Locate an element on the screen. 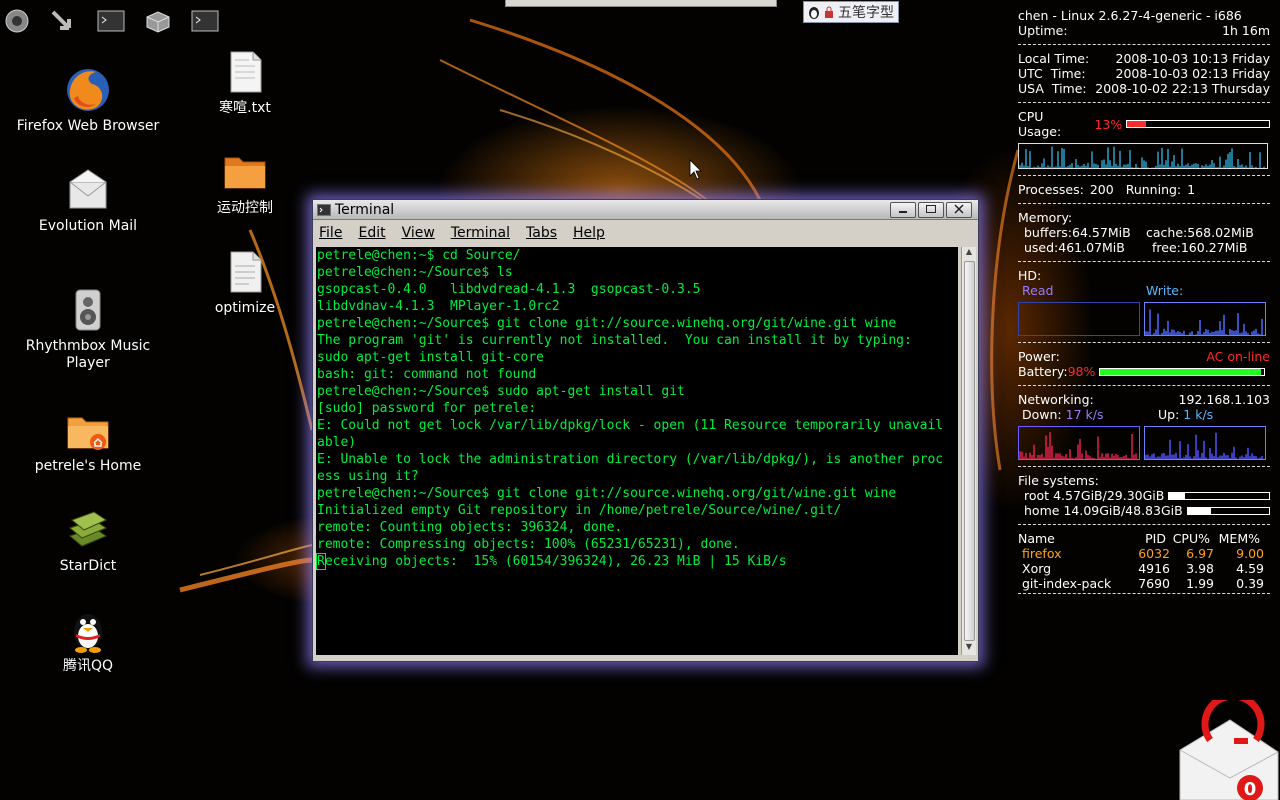 The image size is (1280, 800). desktop-icon-qq: 腾讯QQ is located at coordinates (88, 640).